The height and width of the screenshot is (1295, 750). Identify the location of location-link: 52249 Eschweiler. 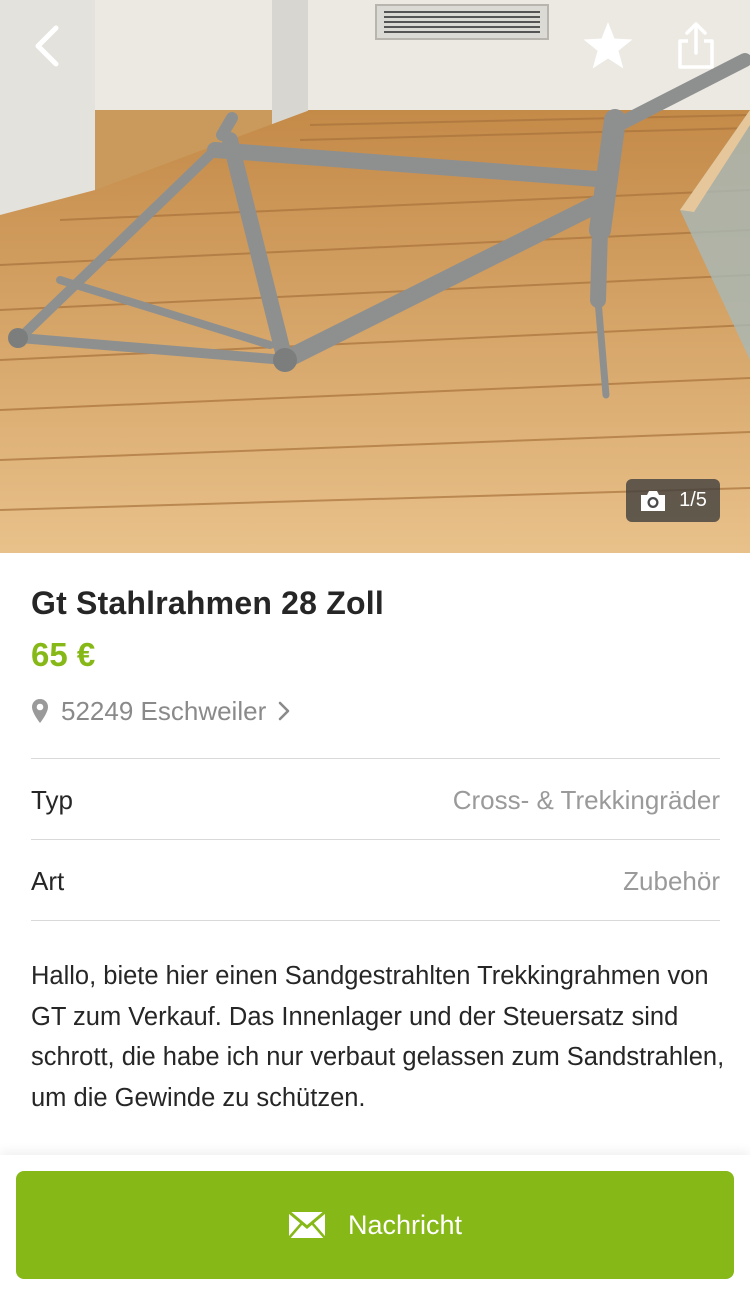
(160, 711).